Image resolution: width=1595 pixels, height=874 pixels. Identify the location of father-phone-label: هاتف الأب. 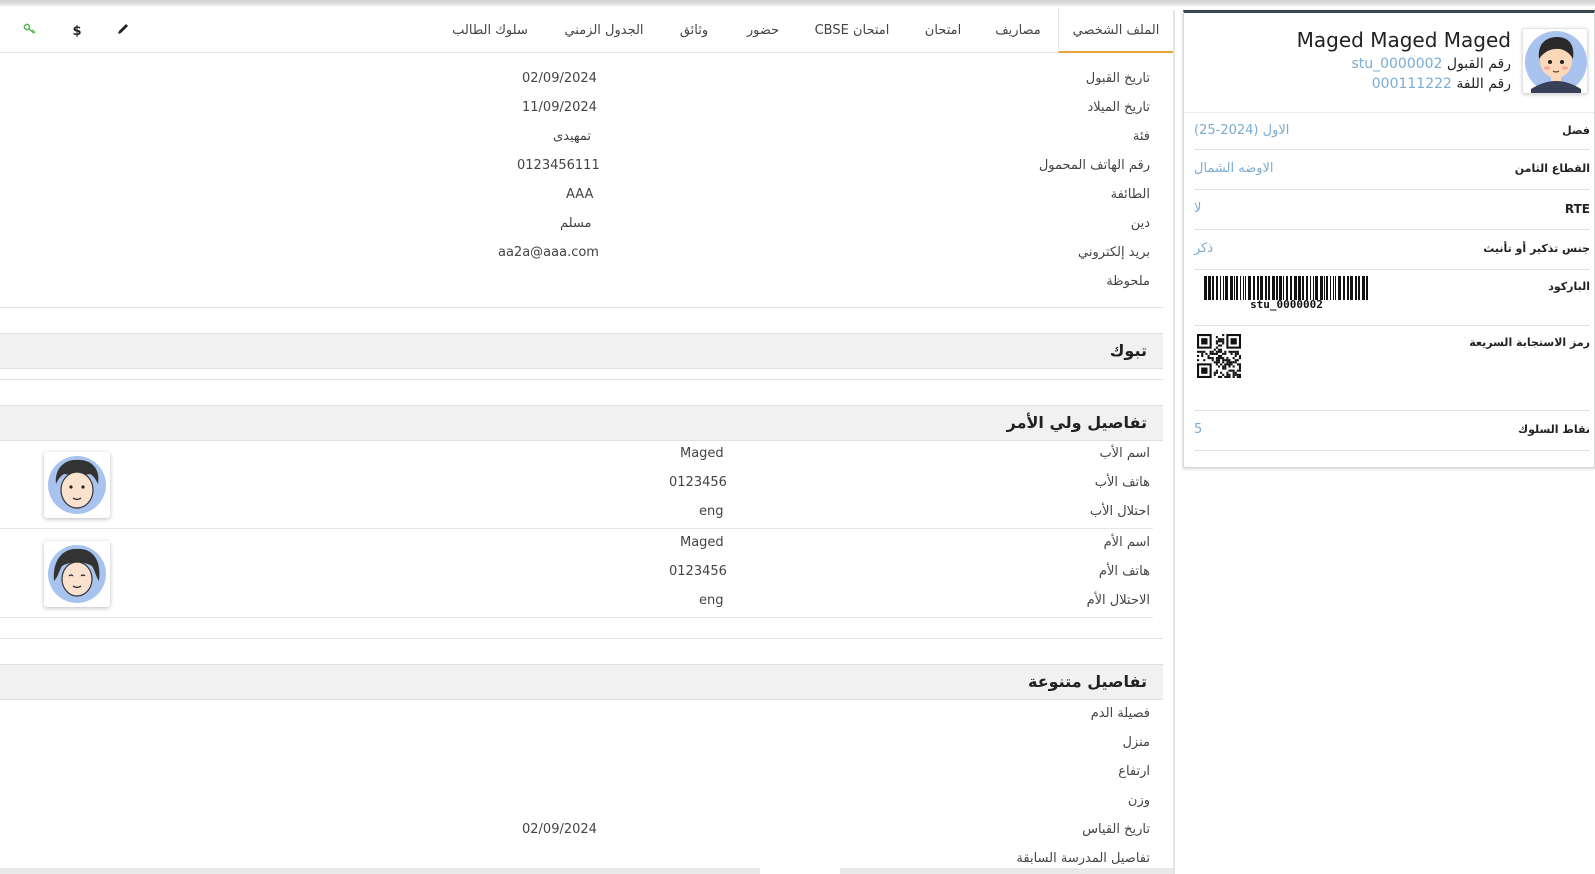
(1122, 482).